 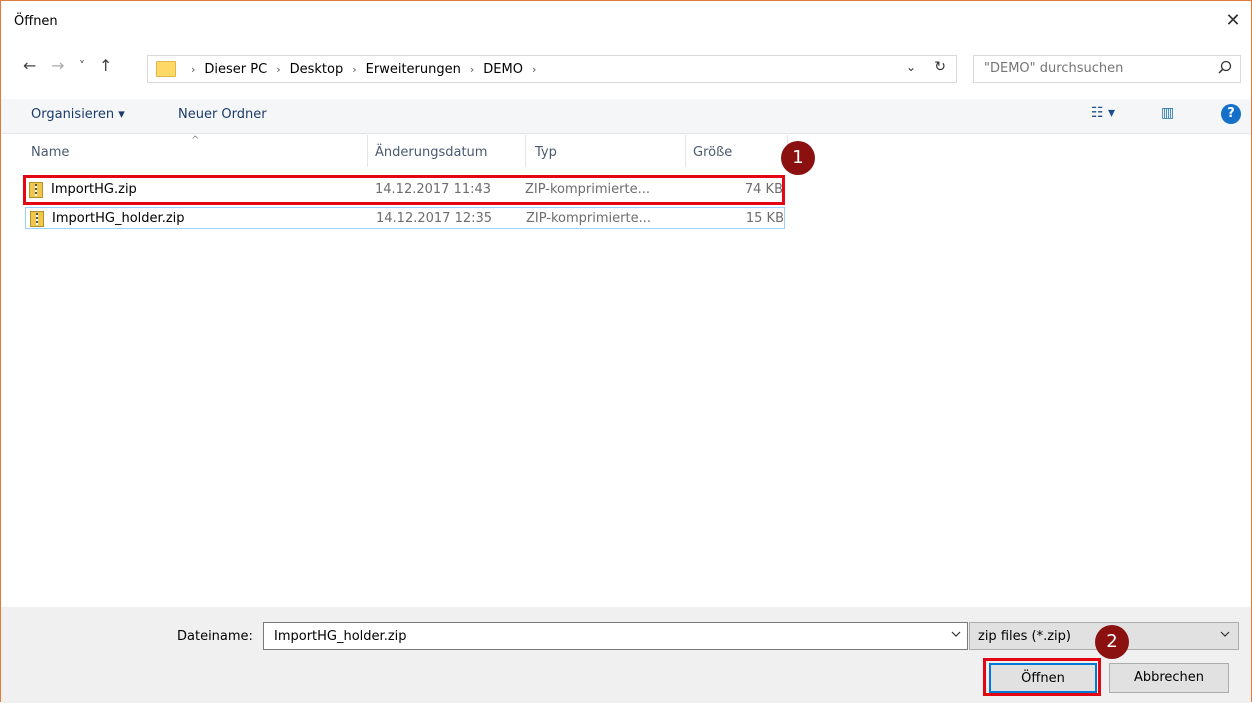 I want to click on filename-field, so click(x=615, y=636).